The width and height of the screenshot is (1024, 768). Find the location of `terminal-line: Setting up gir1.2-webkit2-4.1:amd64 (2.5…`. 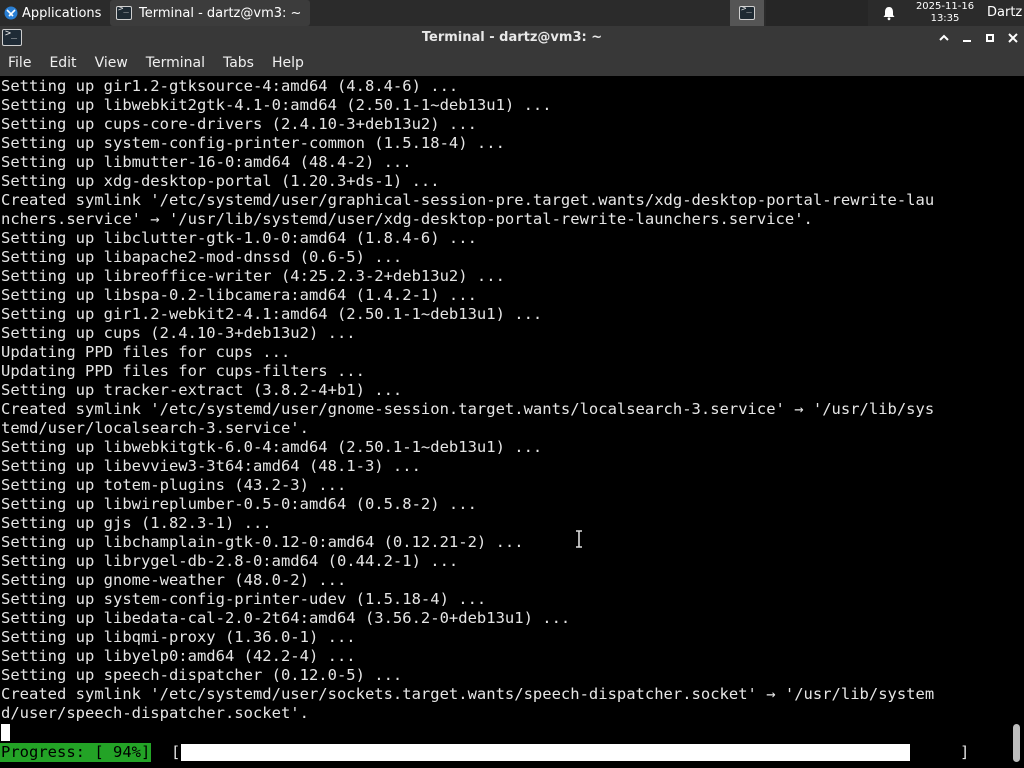

terminal-line: Setting up gir1.2-webkit2-4.1:amd64 (2.5… is located at coordinates (272, 314).